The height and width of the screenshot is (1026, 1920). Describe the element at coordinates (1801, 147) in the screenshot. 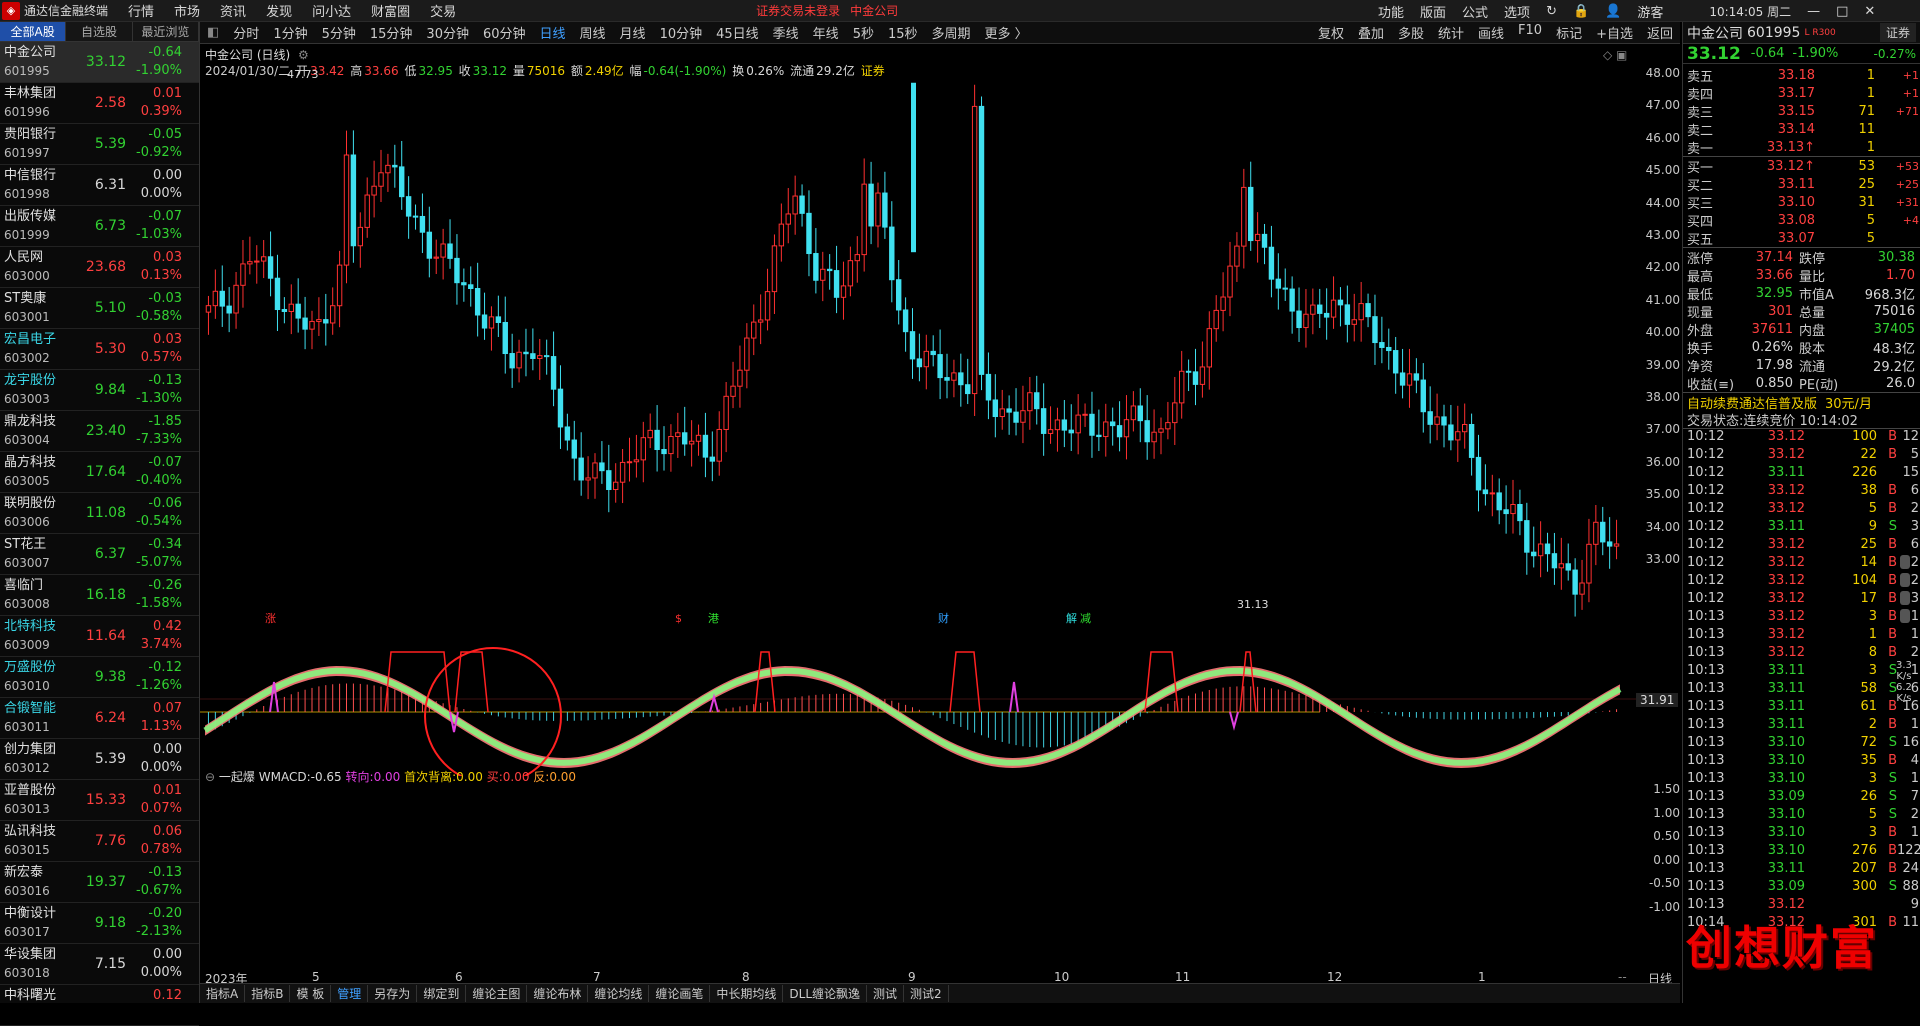

I see `book-row: 卖一 33.13↑ 1` at that location.